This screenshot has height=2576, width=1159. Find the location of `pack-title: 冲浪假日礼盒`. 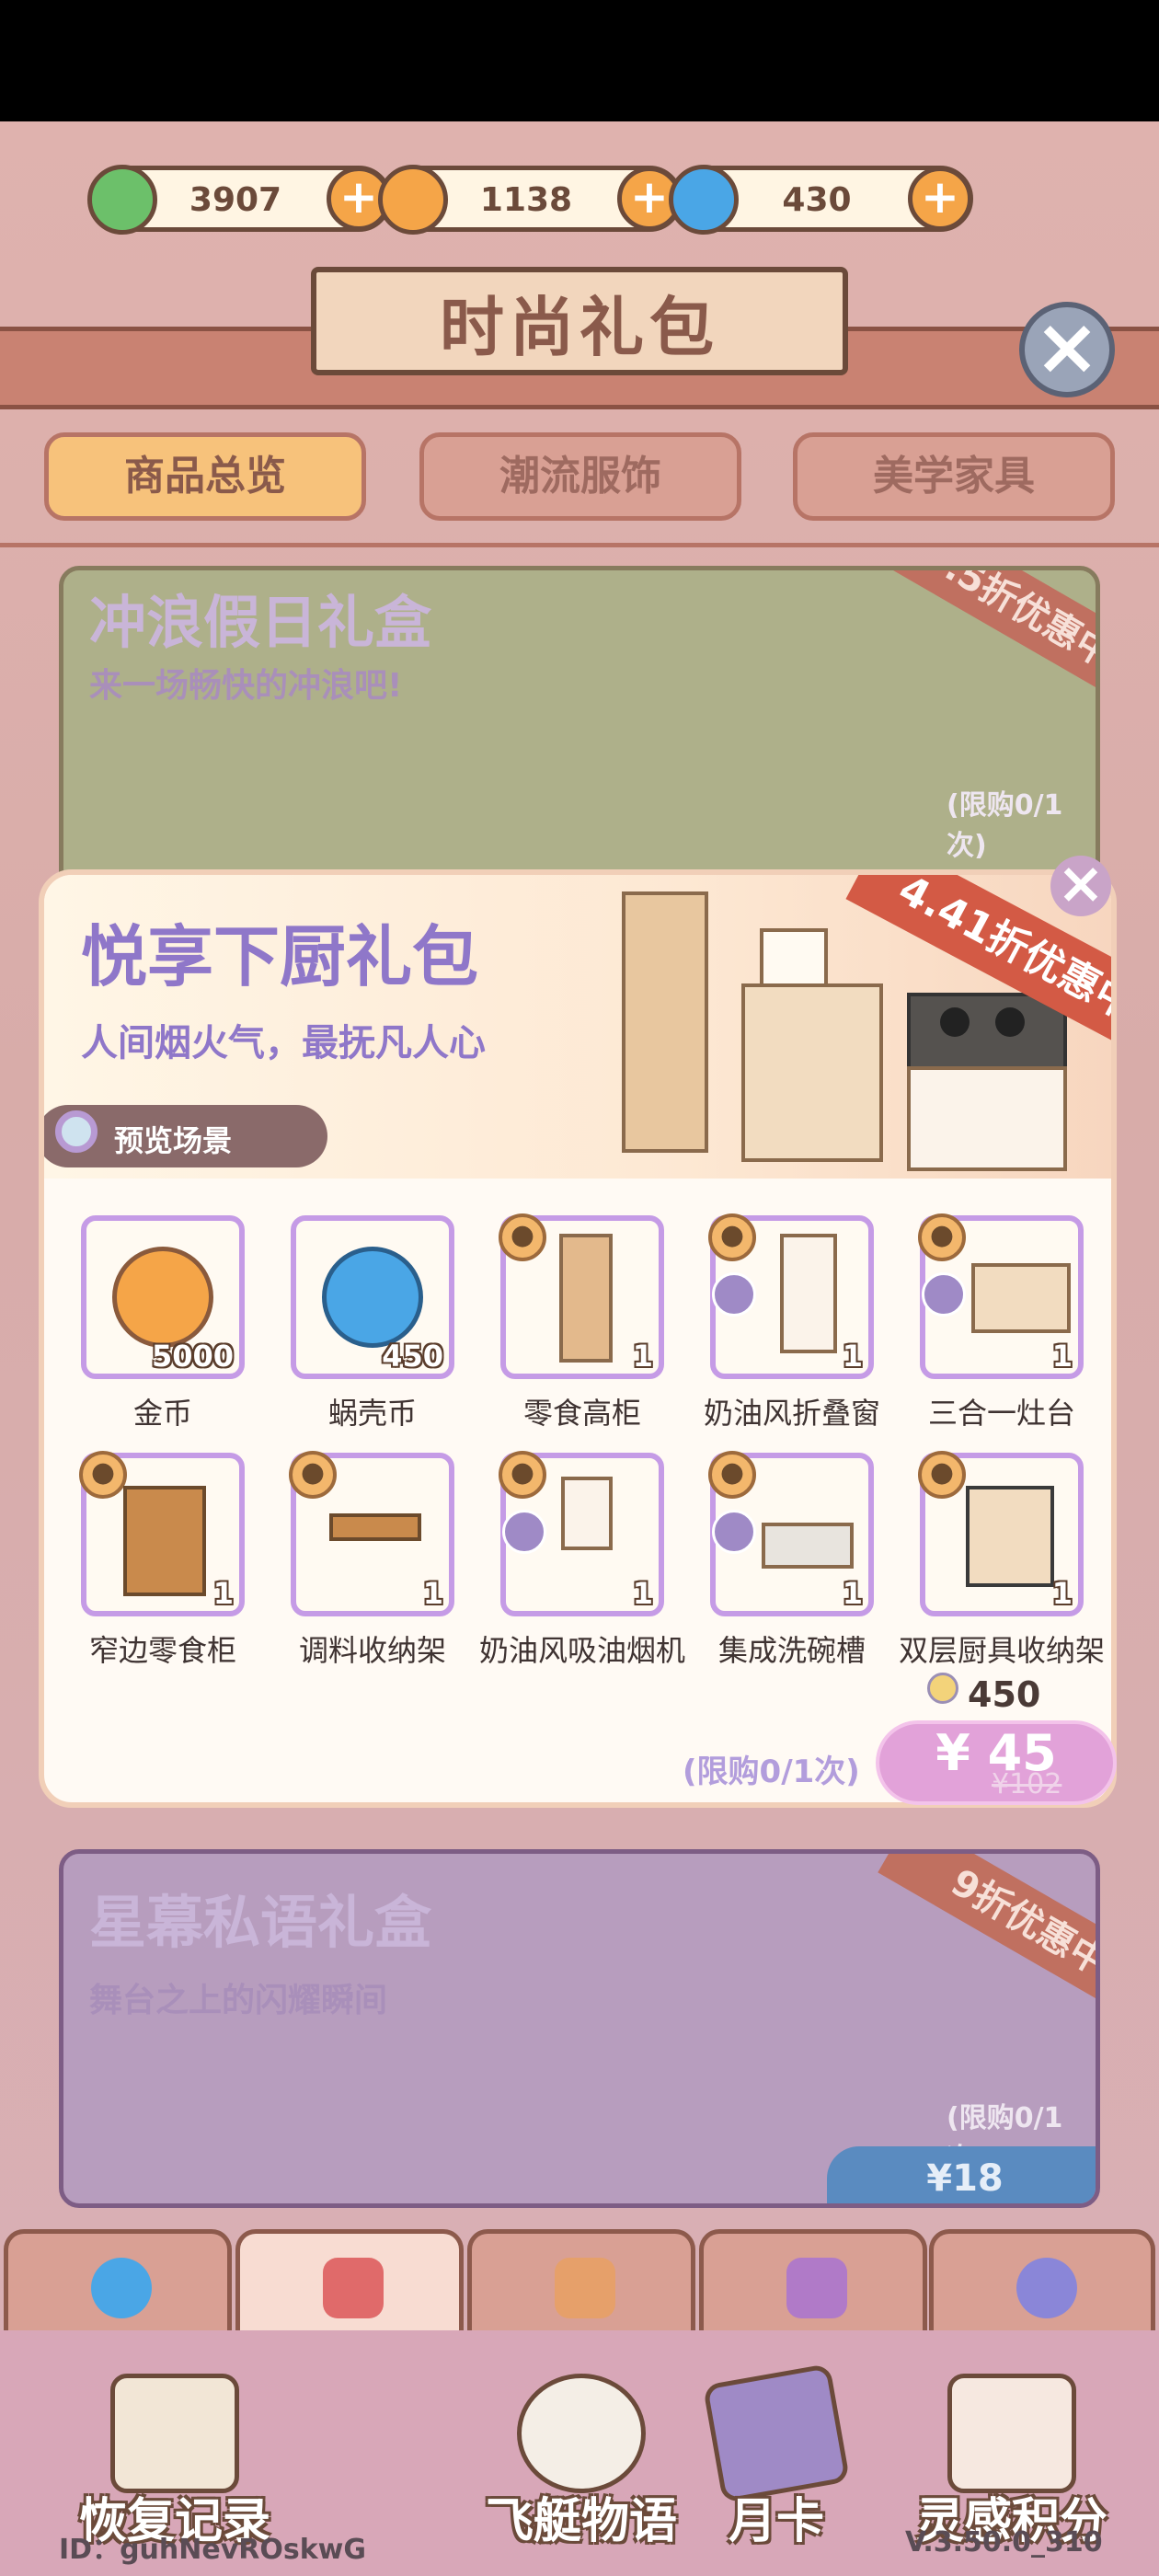

pack-title: 冲浪假日礼盒 is located at coordinates (260, 622).